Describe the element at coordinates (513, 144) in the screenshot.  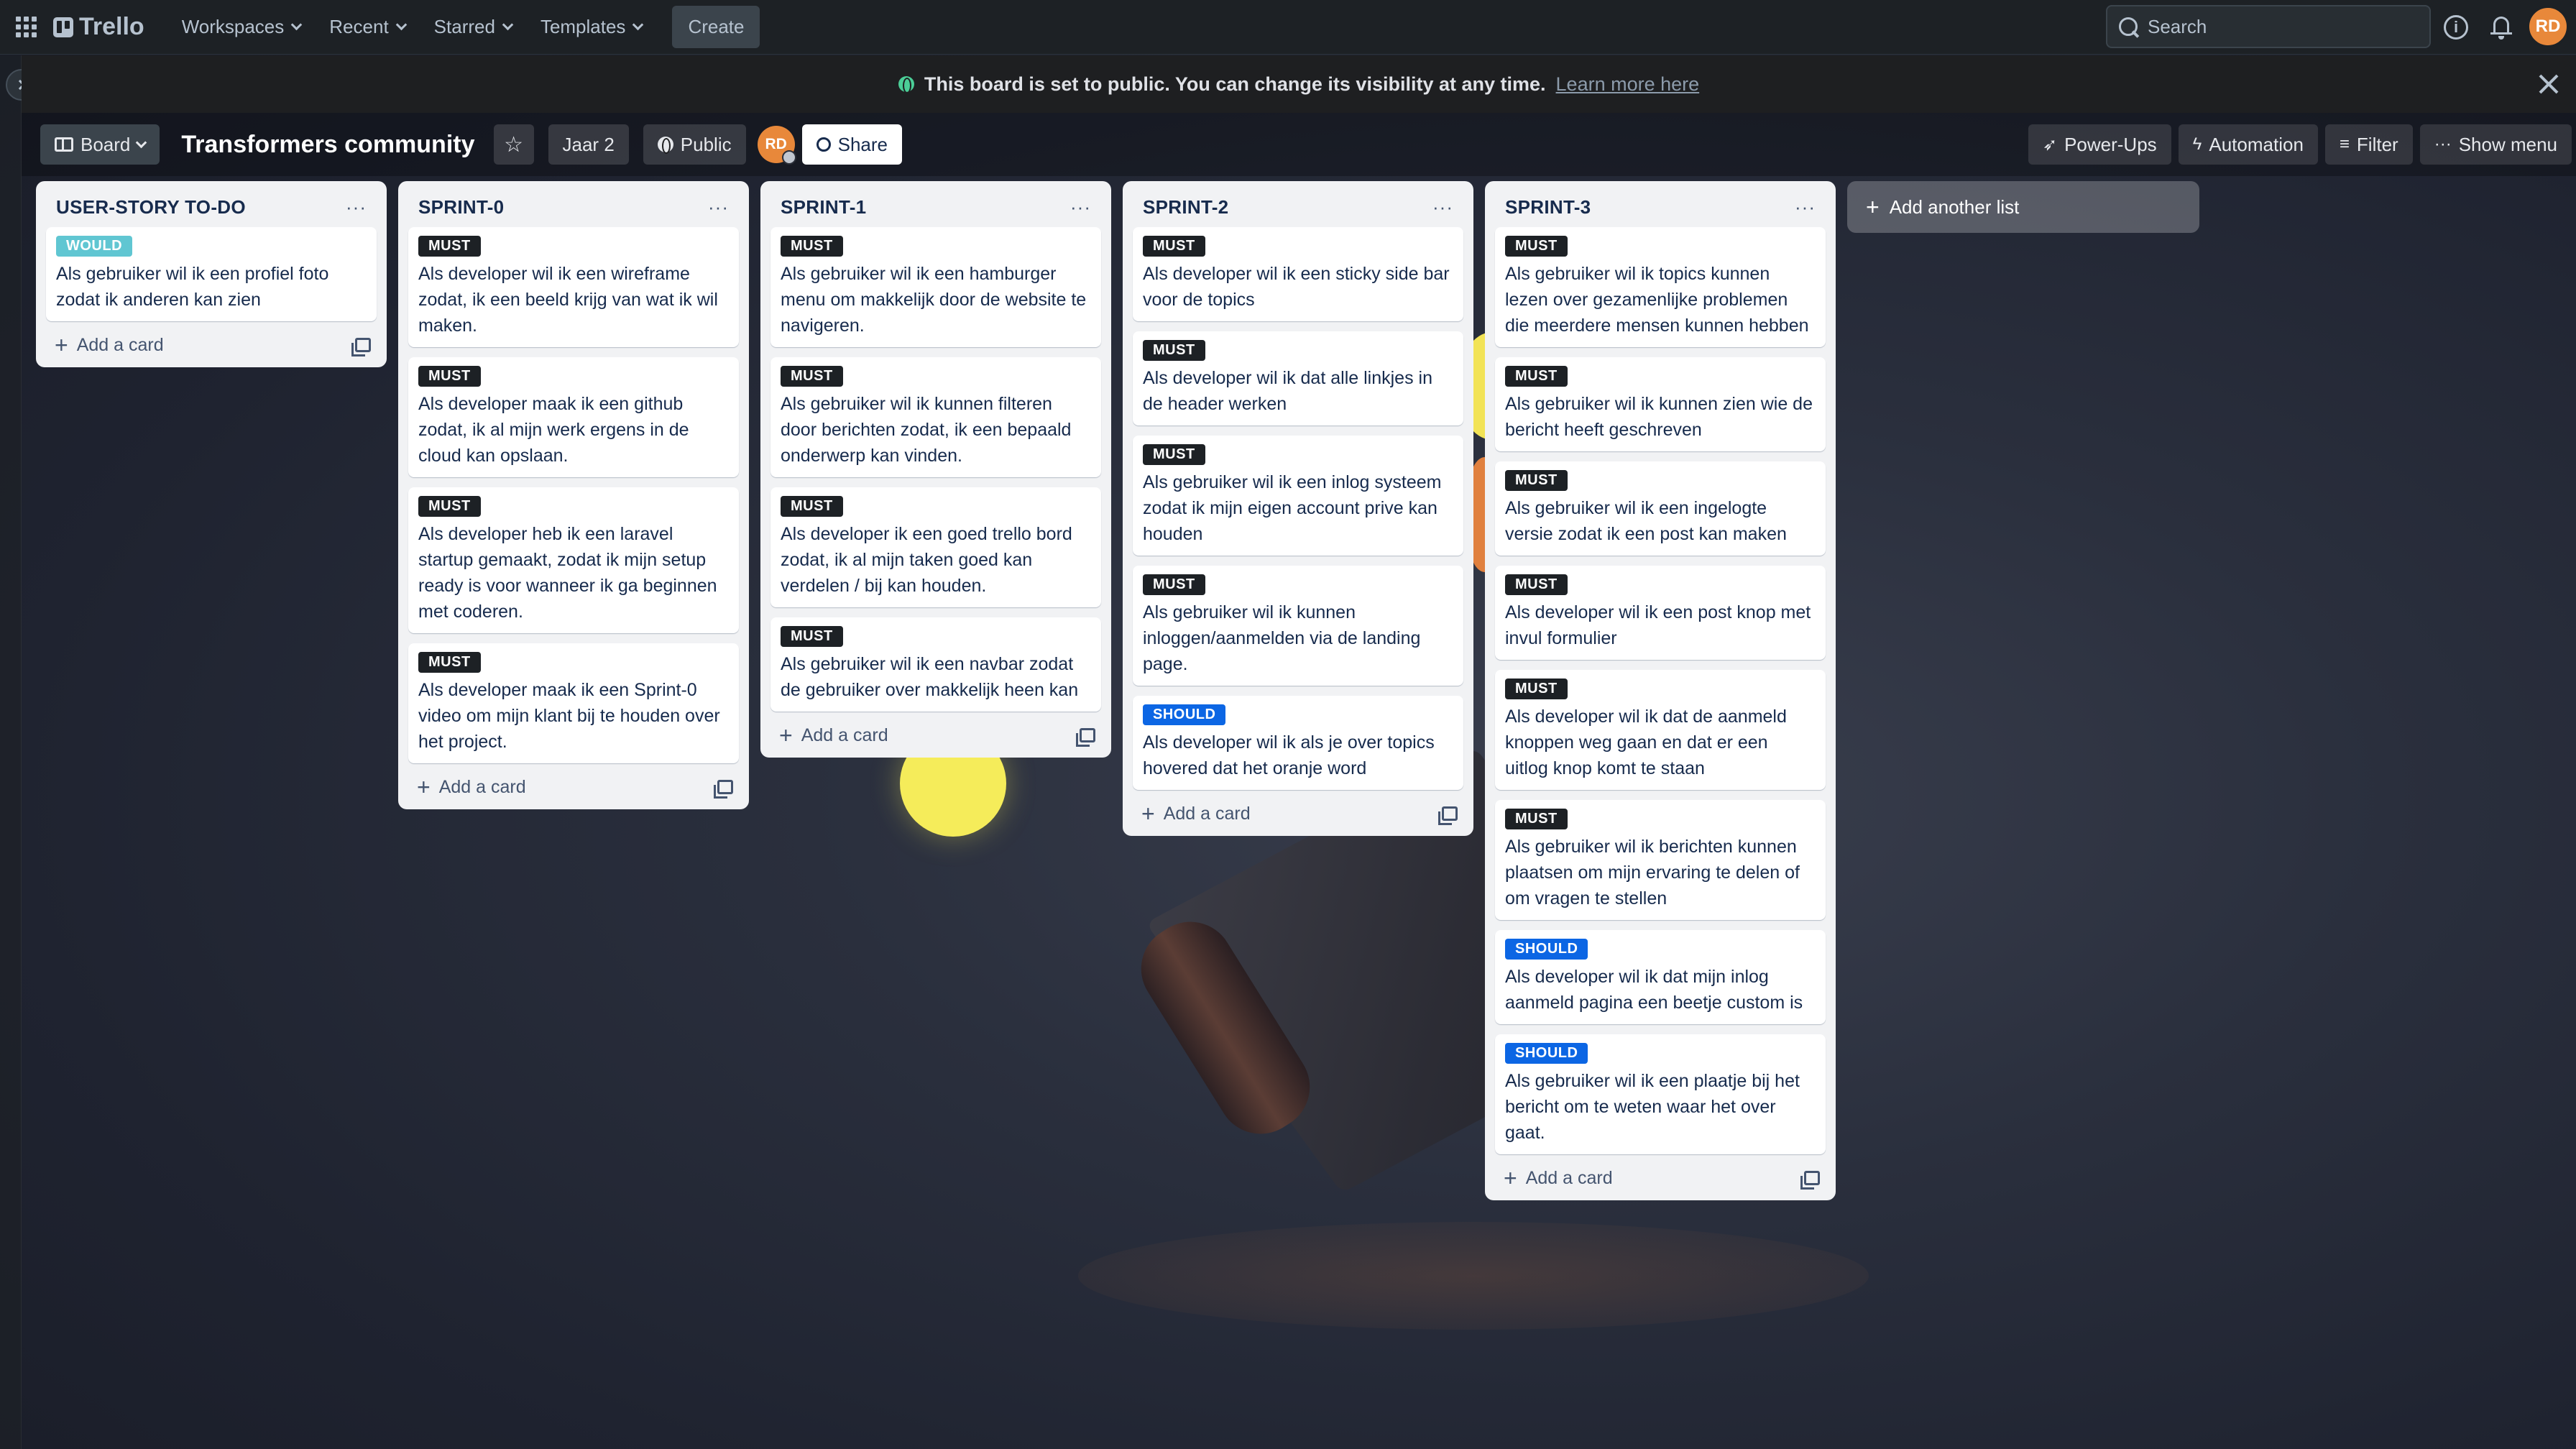
I see `star-board-button: ☆` at that location.